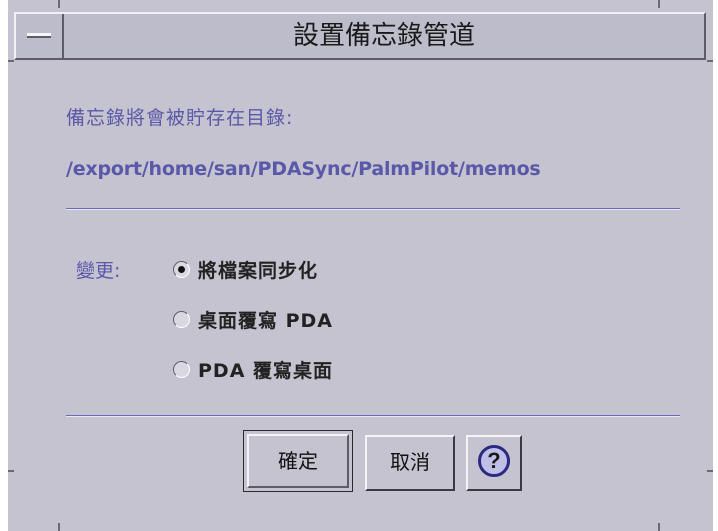  Describe the element at coordinates (410, 463) in the screenshot. I see `cancel-button: 取消` at that location.